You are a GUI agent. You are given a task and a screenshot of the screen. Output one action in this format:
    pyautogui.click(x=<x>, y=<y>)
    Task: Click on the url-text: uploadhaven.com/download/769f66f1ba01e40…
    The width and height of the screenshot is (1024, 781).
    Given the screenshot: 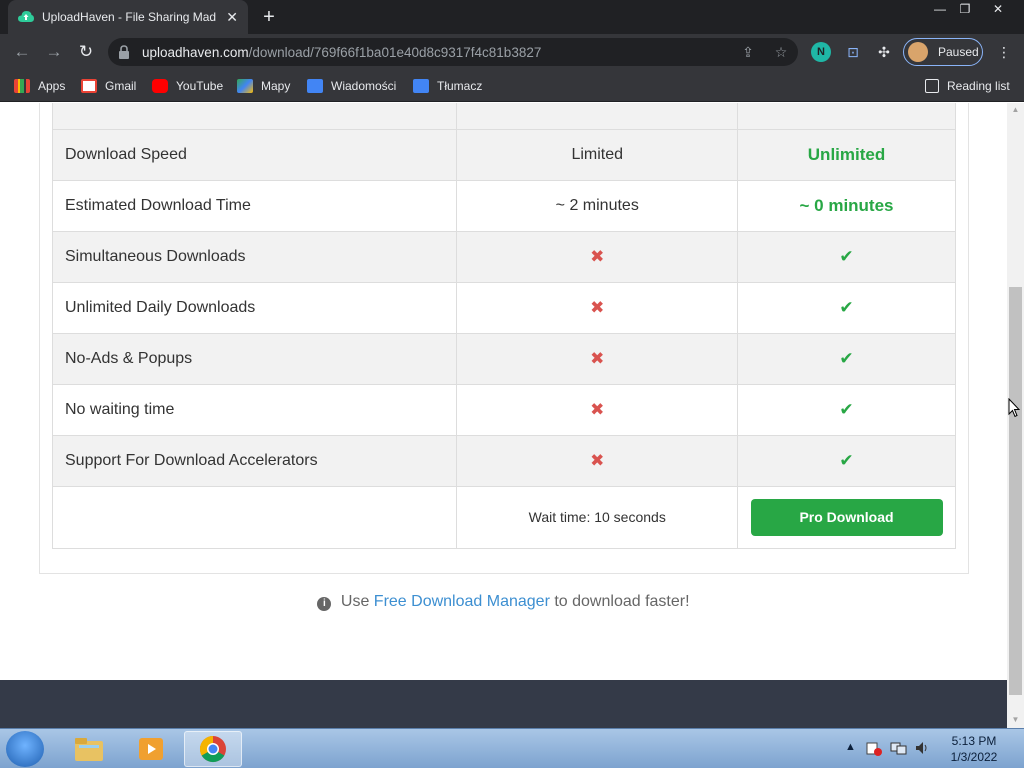 What is the action you would take?
    pyautogui.click(x=342, y=52)
    